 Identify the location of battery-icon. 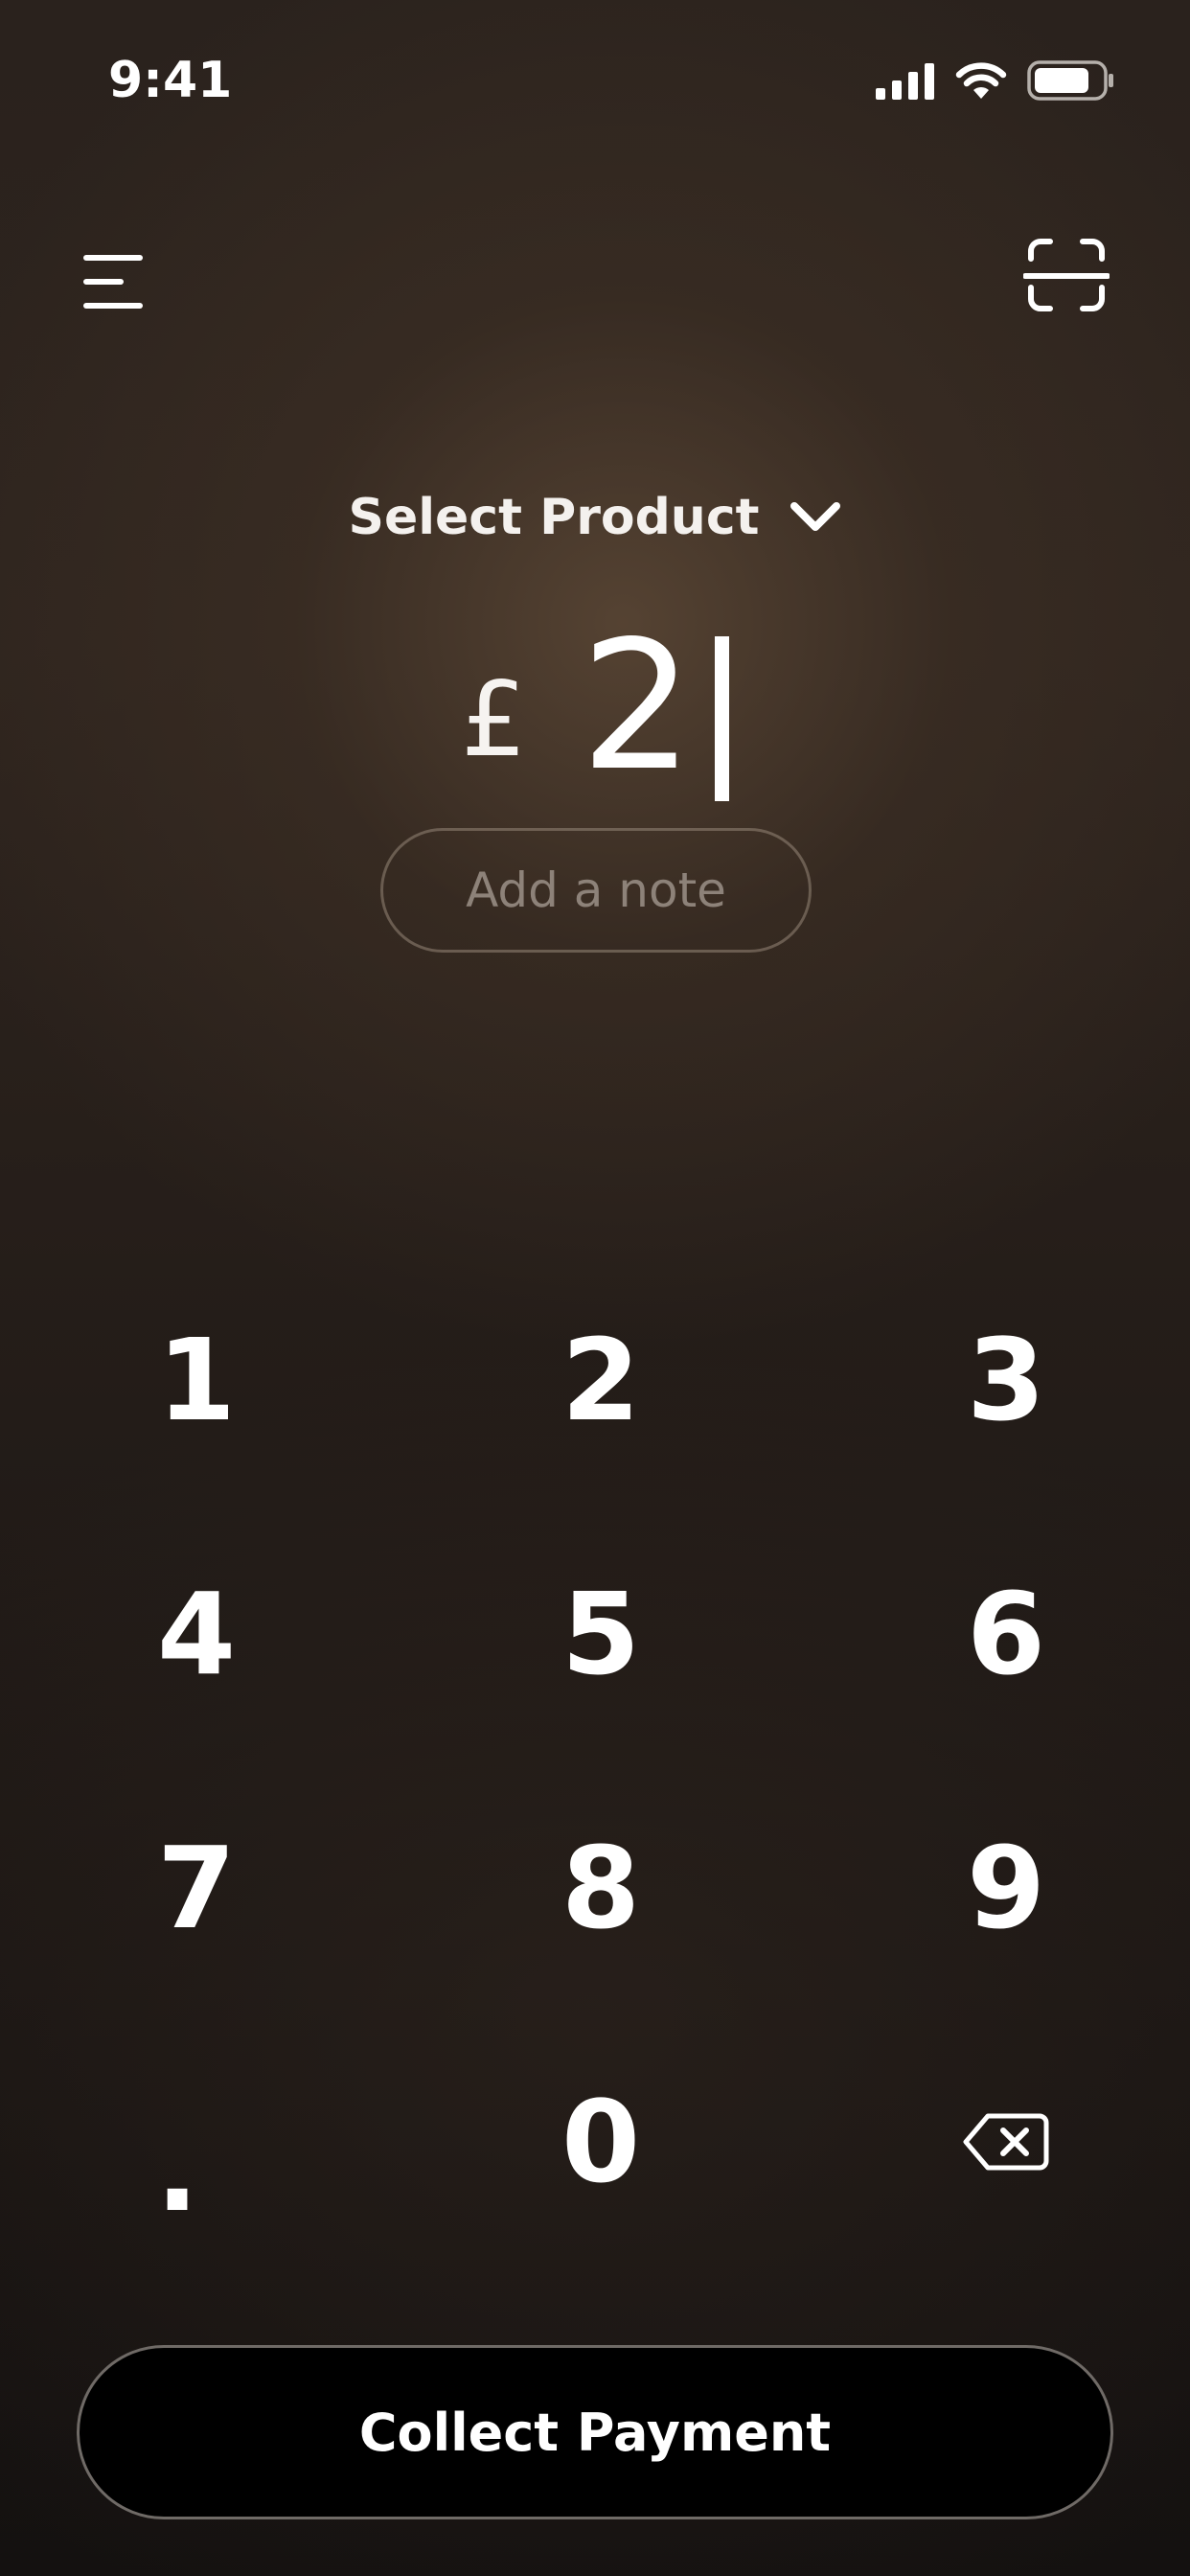
(1070, 80).